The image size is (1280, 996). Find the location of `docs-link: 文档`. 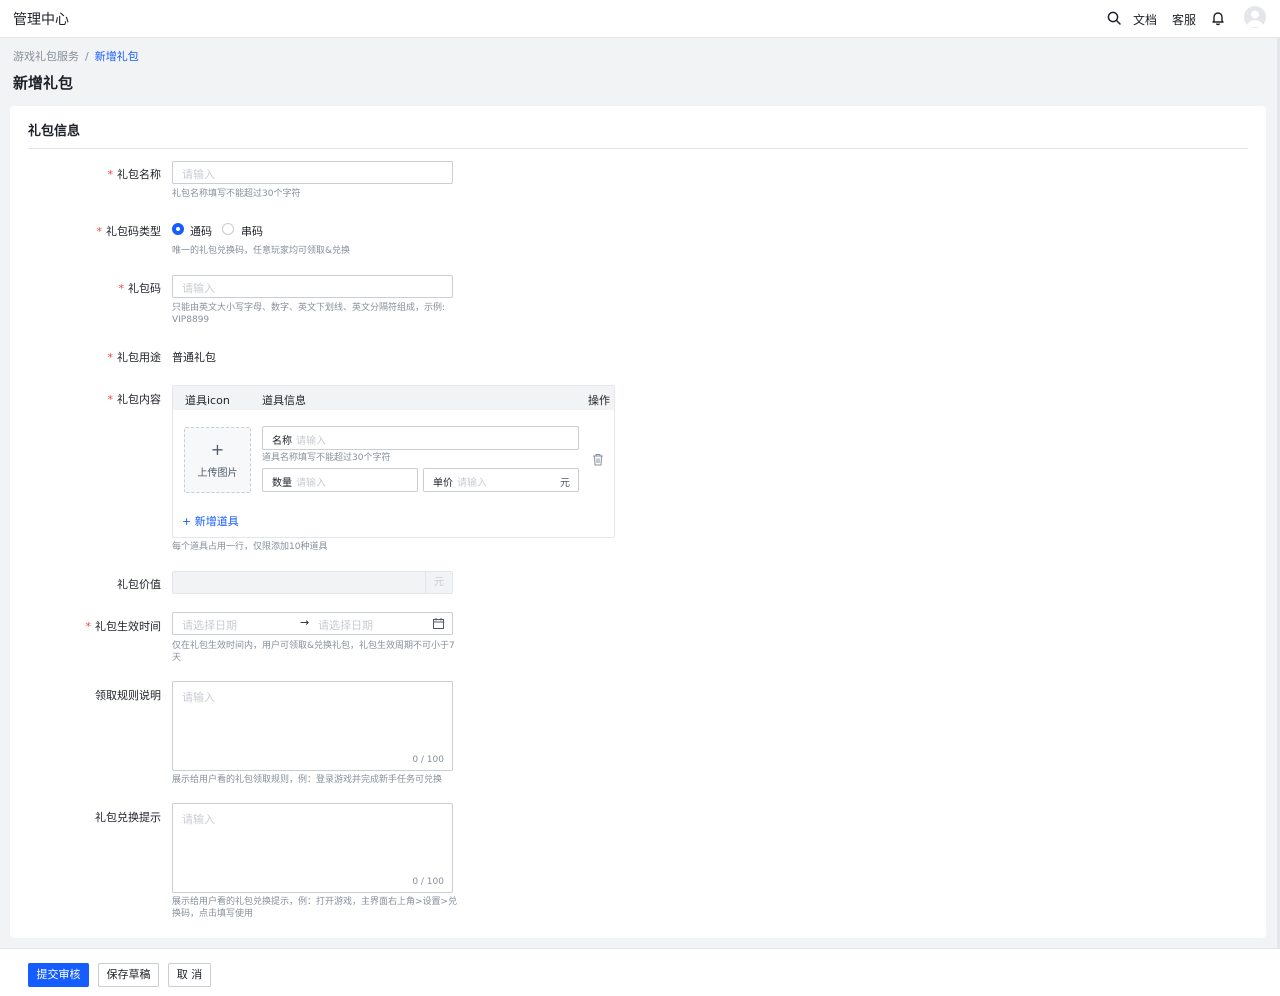

docs-link: 文档 is located at coordinates (1145, 19).